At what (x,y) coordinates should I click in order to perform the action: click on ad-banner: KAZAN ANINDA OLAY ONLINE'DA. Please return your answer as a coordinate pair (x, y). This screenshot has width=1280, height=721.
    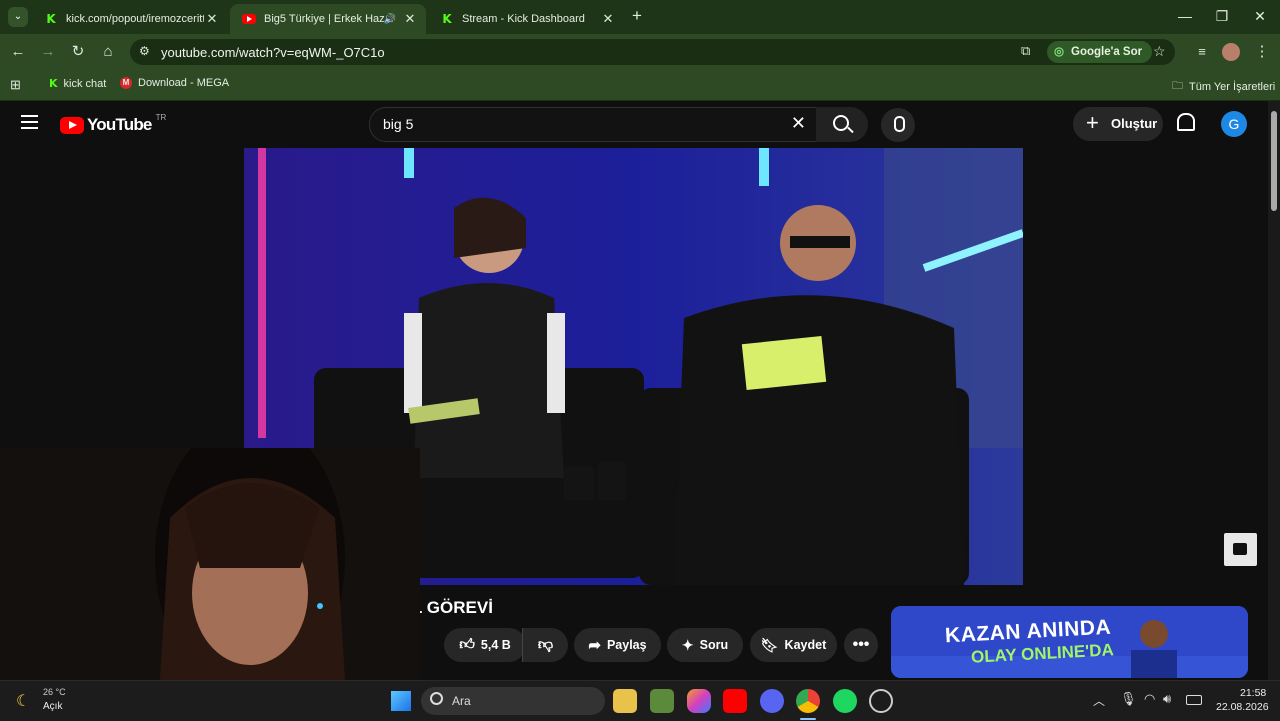
    Looking at the image, I should click on (1069, 642).